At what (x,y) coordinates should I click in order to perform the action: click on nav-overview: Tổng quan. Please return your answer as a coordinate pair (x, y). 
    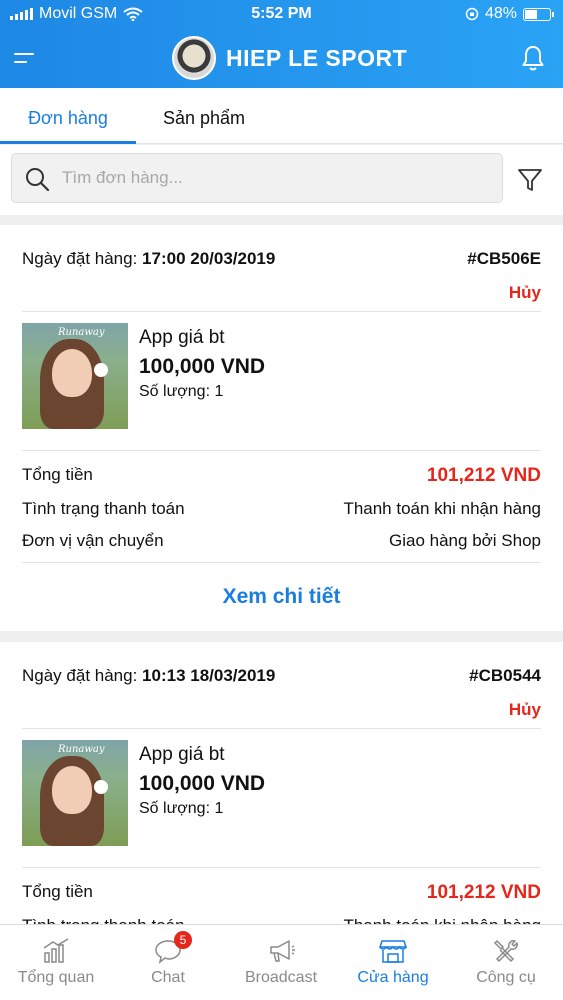
    Looking at the image, I should click on (56, 962).